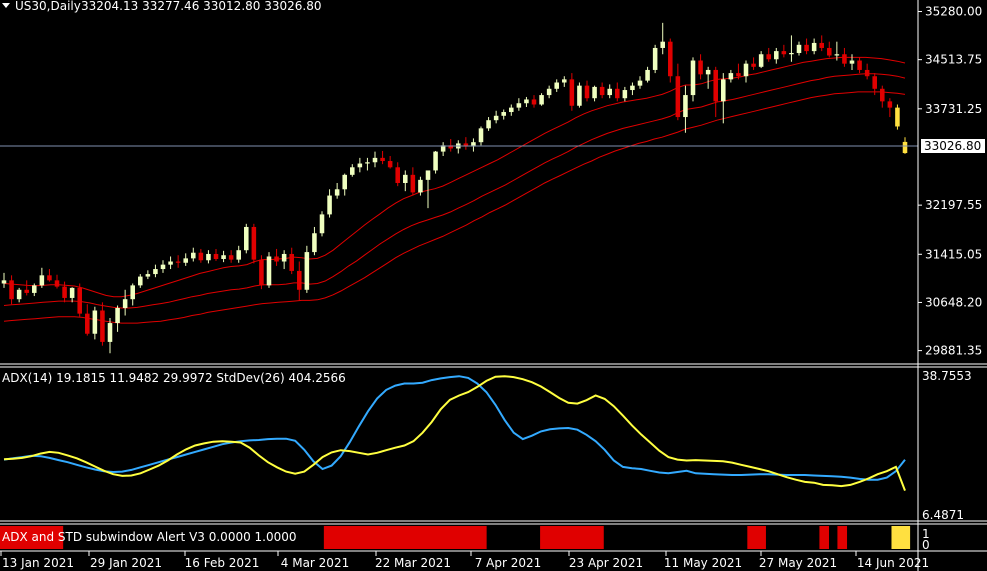 The image size is (987, 571). What do you see at coordinates (38, 563) in the screenshot?
I see `time-tick-label: 13 Jan 2021` at bounding box center [38, 563].